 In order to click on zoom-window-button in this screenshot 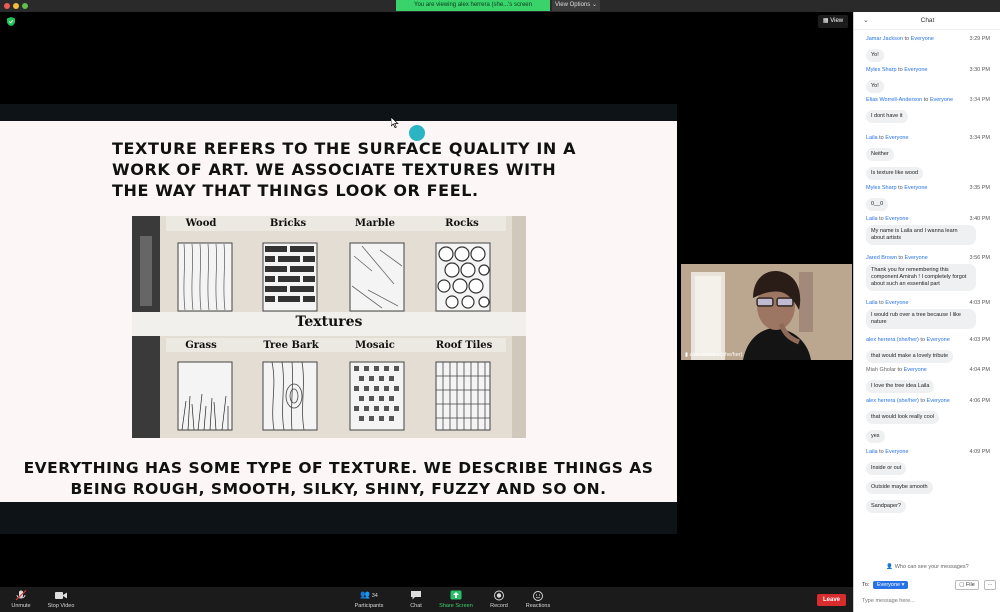, I will do `click(25, 6)`.